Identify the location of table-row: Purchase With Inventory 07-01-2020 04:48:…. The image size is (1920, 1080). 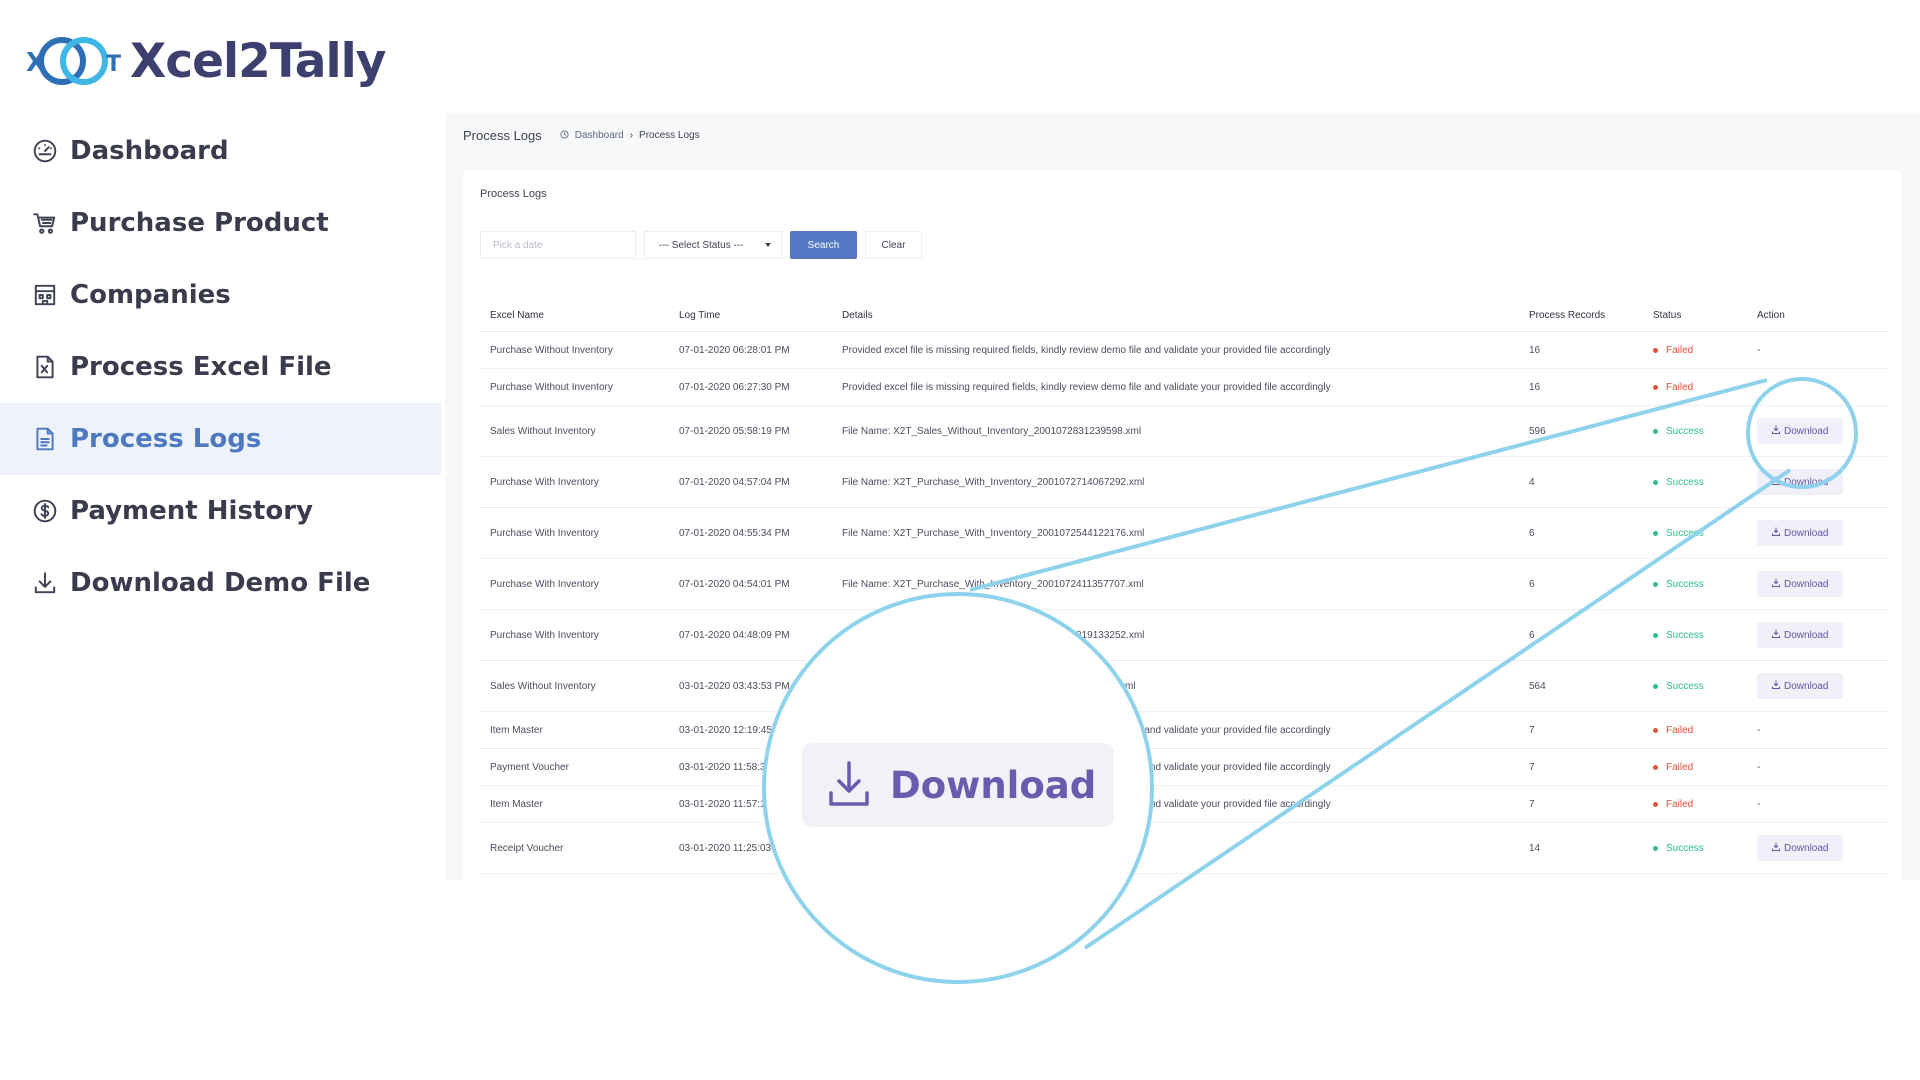
(1185, 635).